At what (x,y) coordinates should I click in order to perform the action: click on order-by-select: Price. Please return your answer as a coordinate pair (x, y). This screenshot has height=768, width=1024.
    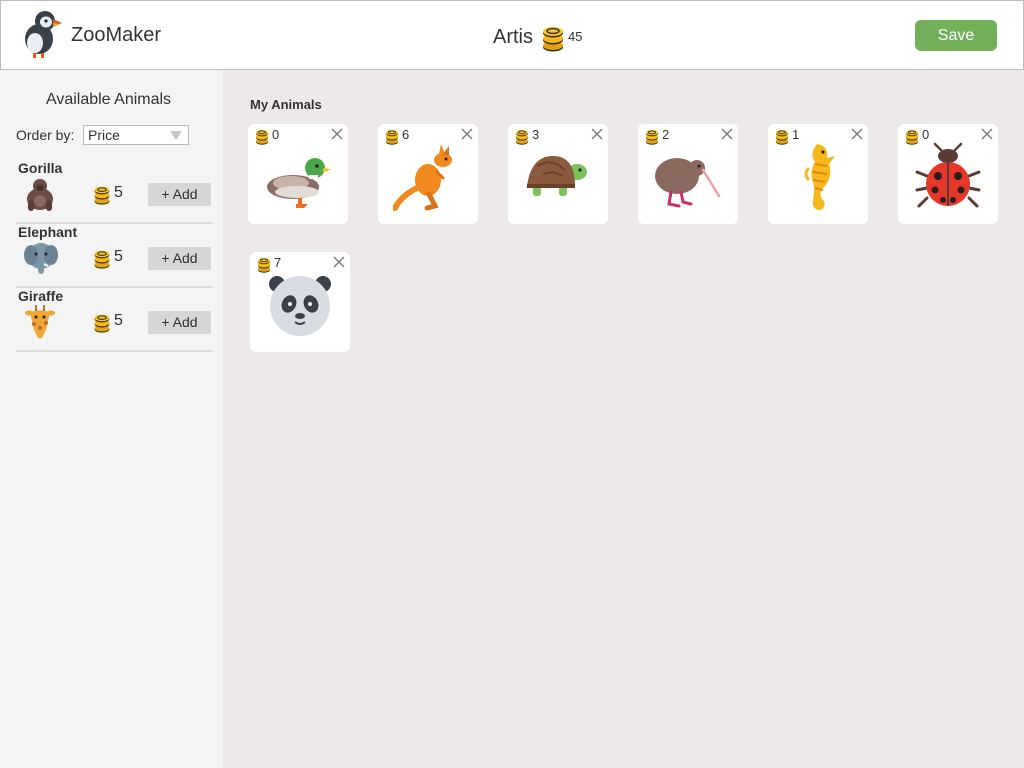
    Looking at the image, I should click on (136, 135).